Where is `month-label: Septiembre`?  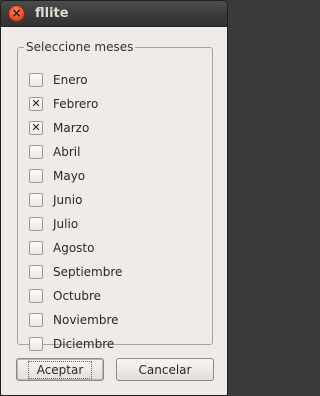
month-label: Septiembre is located at coordinates (88, 272).